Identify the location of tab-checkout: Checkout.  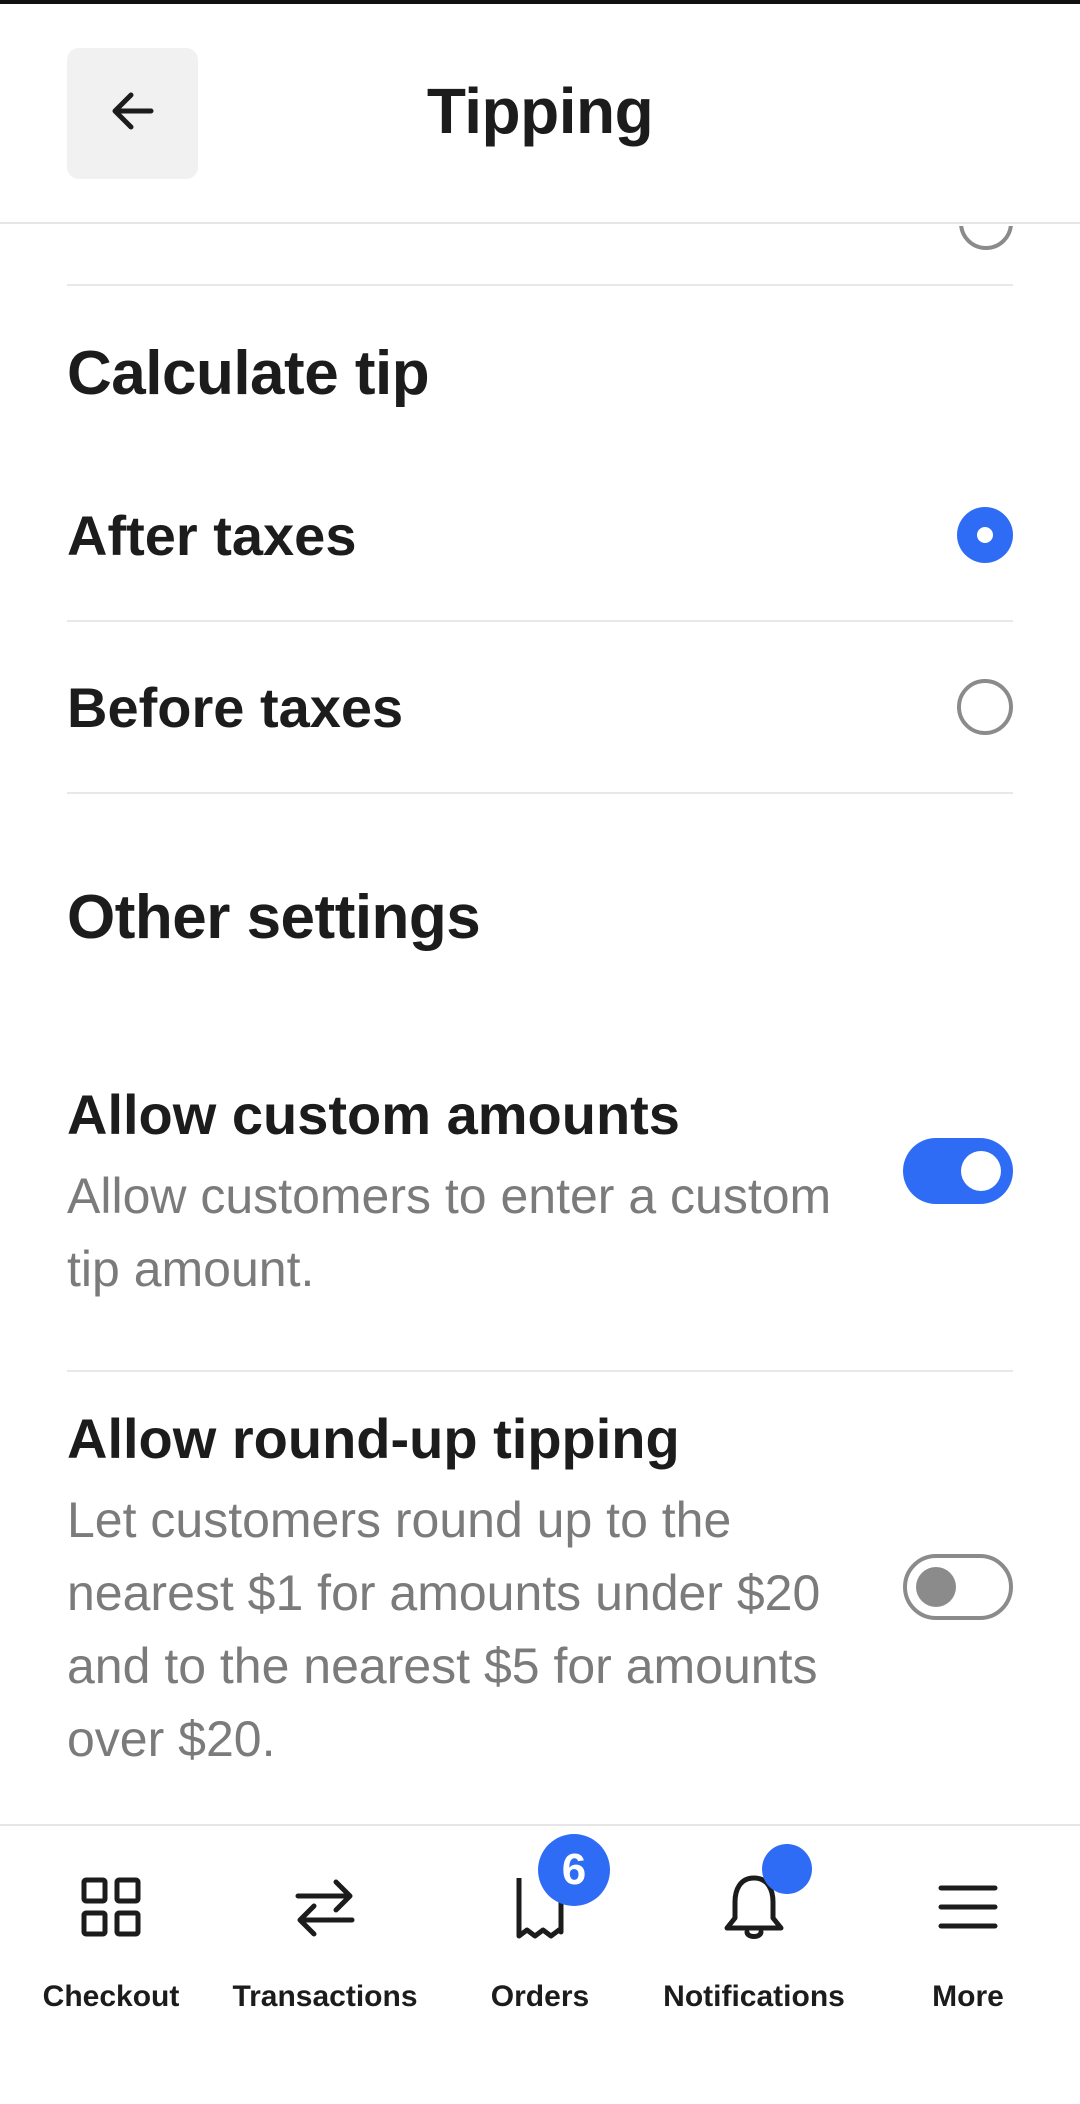
(111, 1936).